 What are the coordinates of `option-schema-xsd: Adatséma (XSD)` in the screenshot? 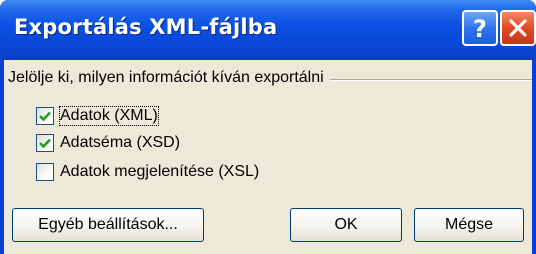 It's located at (108, 143).